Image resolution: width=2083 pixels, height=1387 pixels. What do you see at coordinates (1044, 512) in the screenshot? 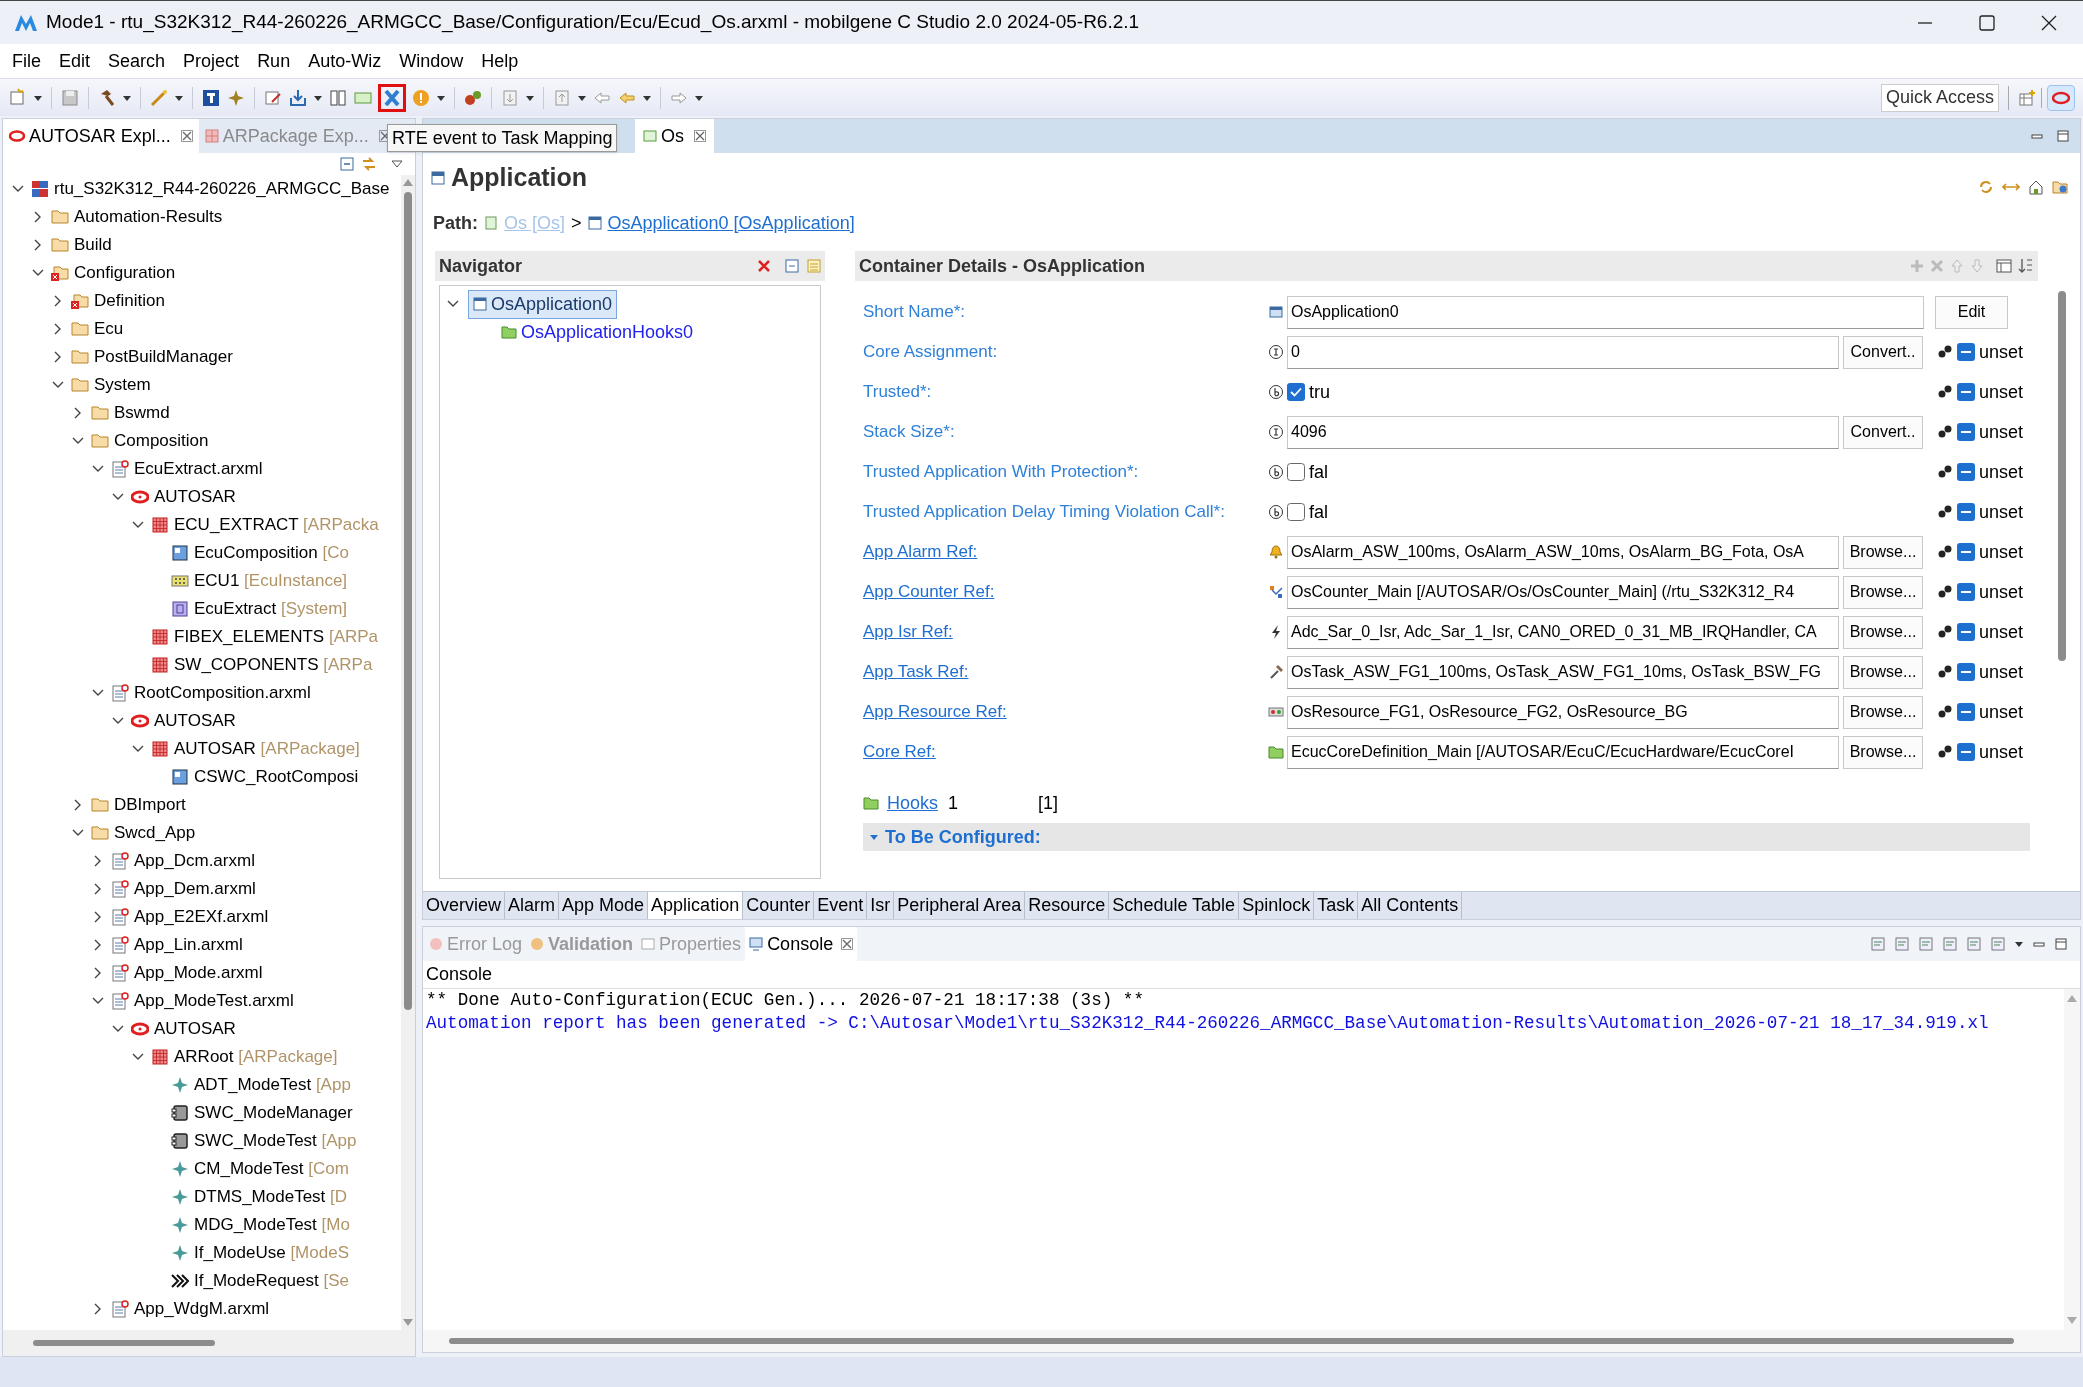
I see `field-label: Trusted Application Delay Timing Violation Call*:` at bounding box center [1044, 512].